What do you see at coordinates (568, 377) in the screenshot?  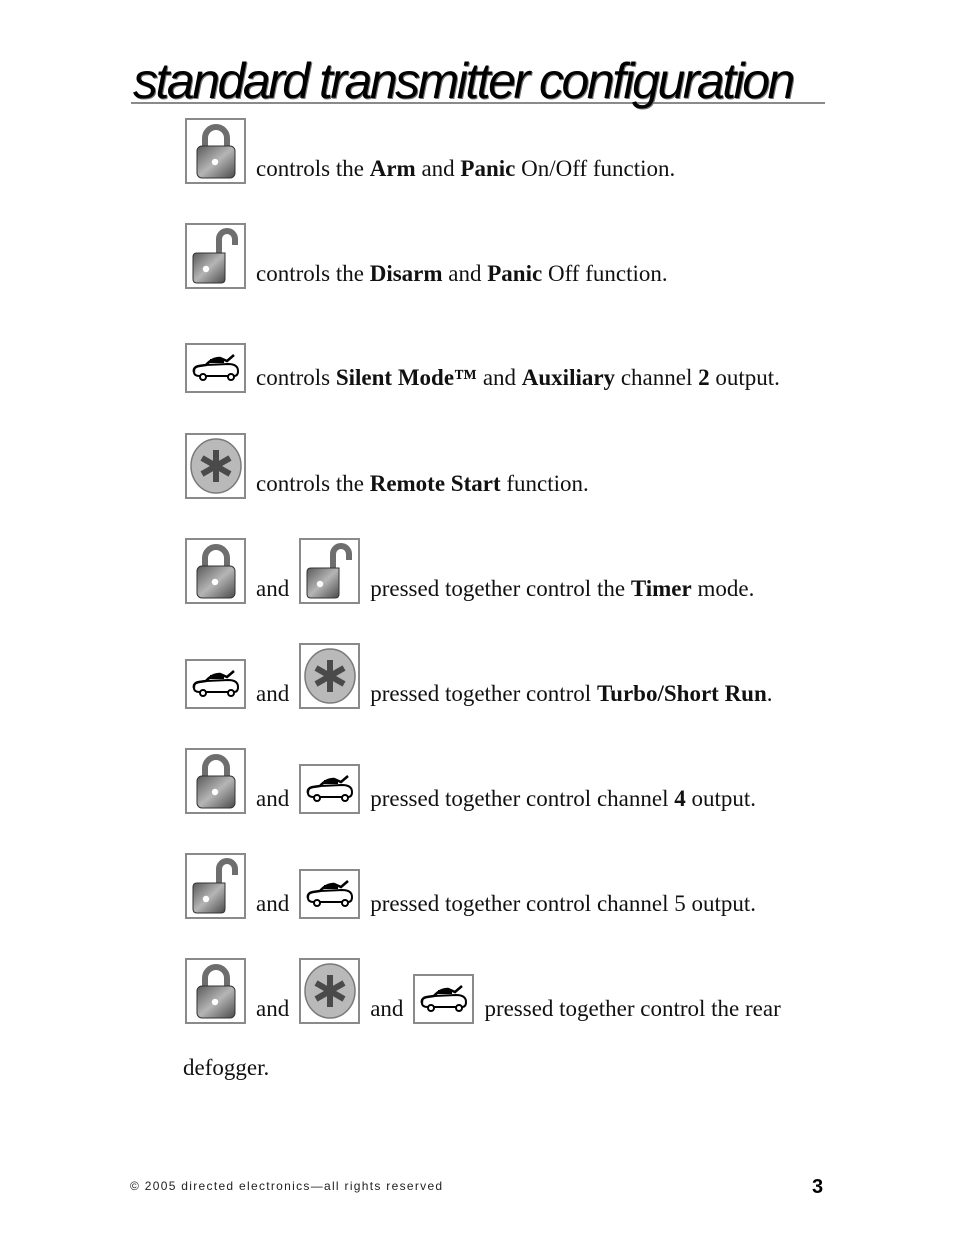 I see `emphasis-term: Auxiliary` at bounding box center [568, 377].